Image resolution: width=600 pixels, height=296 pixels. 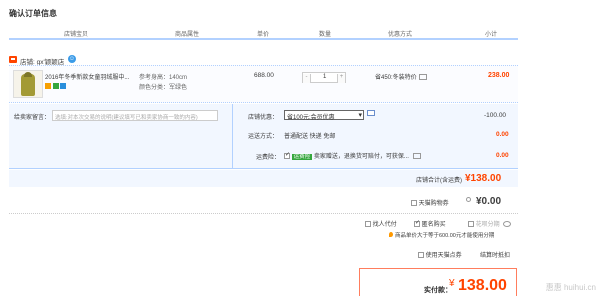 I want to click on payment-currency: ¥, so click(x=452, y=283).